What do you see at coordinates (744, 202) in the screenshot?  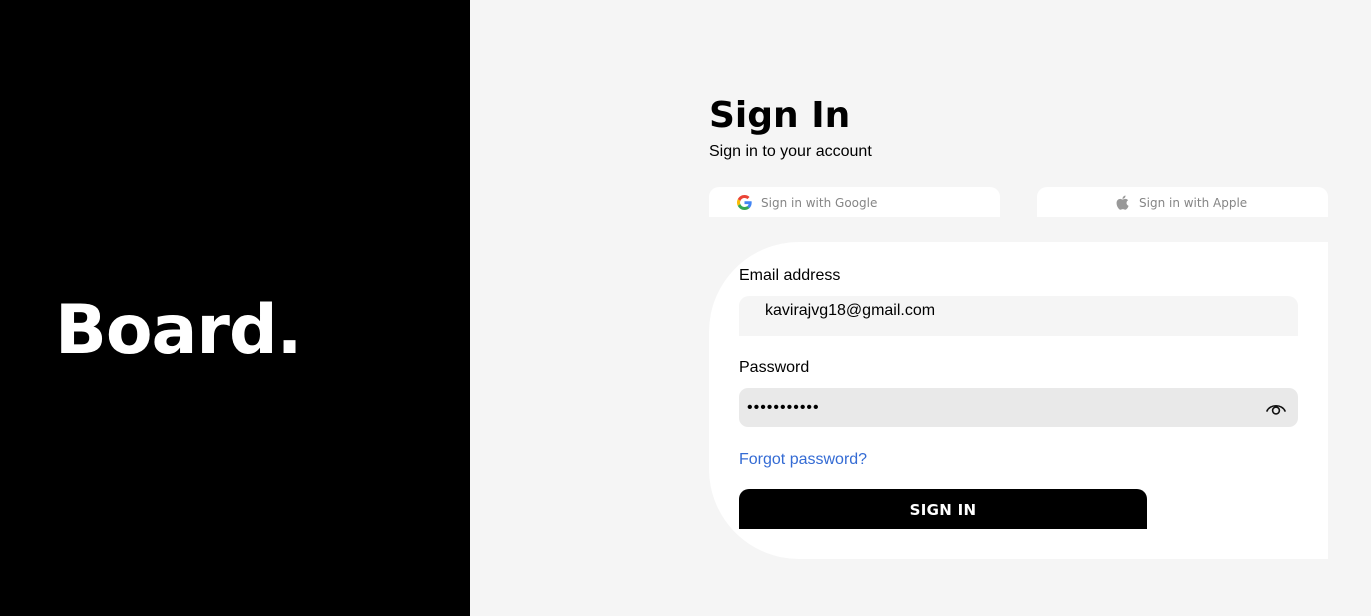 I see `google-icon` at bounding box center [744, 202].